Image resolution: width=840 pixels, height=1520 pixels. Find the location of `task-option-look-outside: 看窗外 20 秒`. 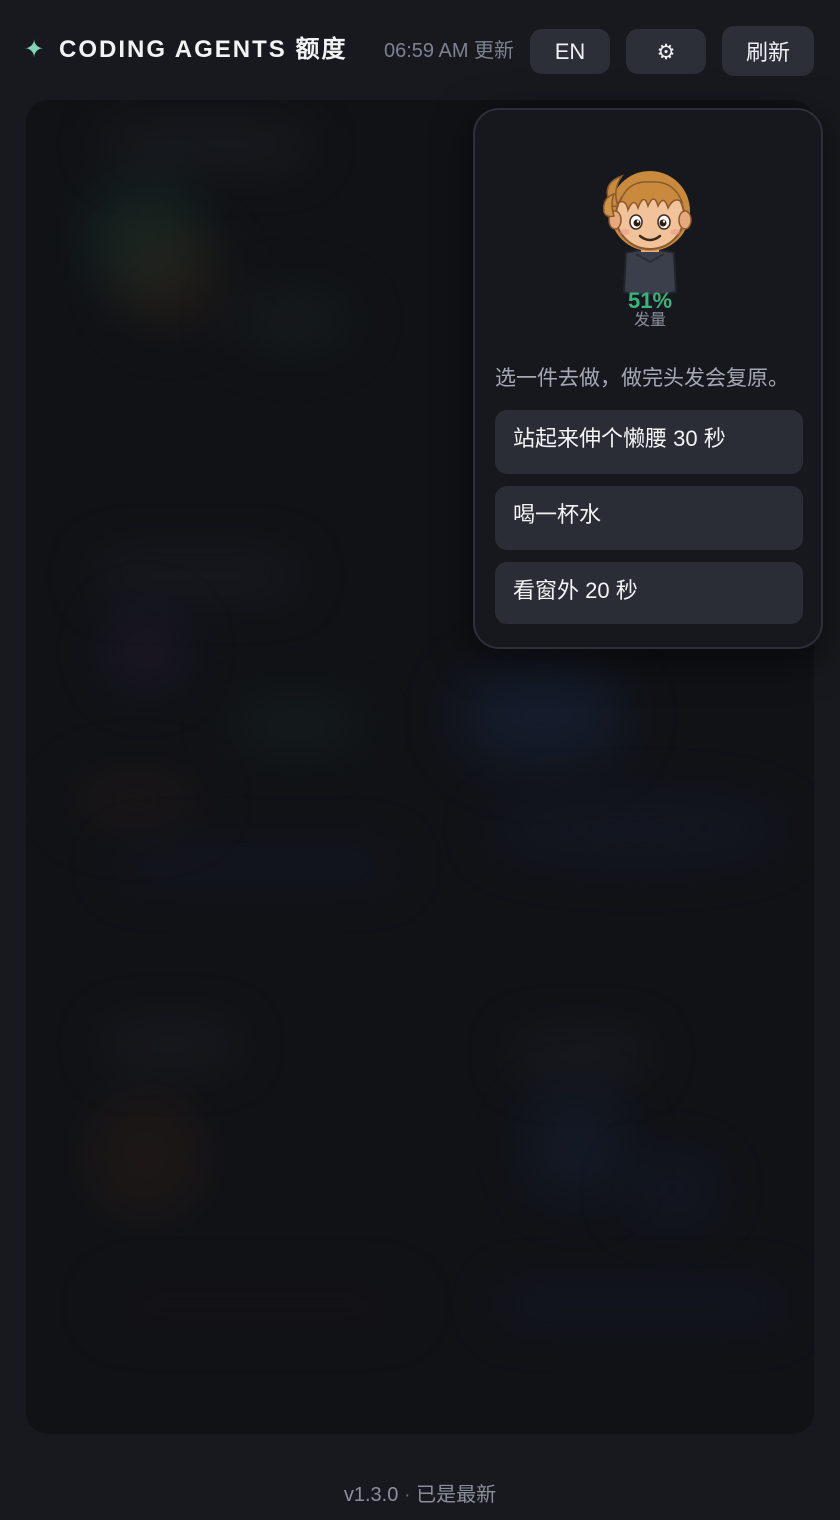

task-option-look-outside: 看窗外 20 秒 is located at coordinates (649, 593).